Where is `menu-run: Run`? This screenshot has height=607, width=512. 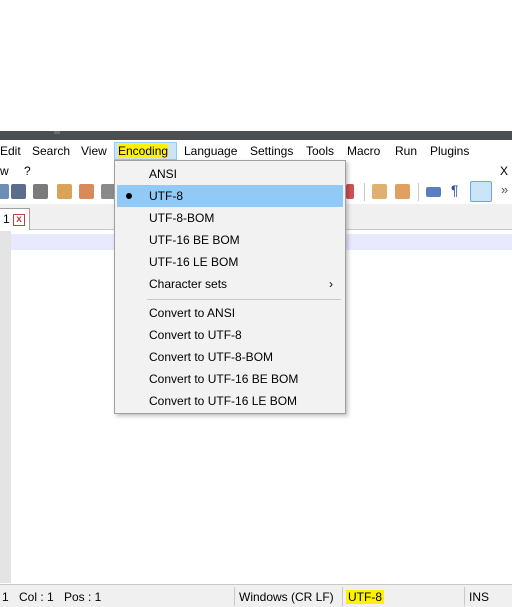
menu-run: Run is located at coordinates (406, 151).